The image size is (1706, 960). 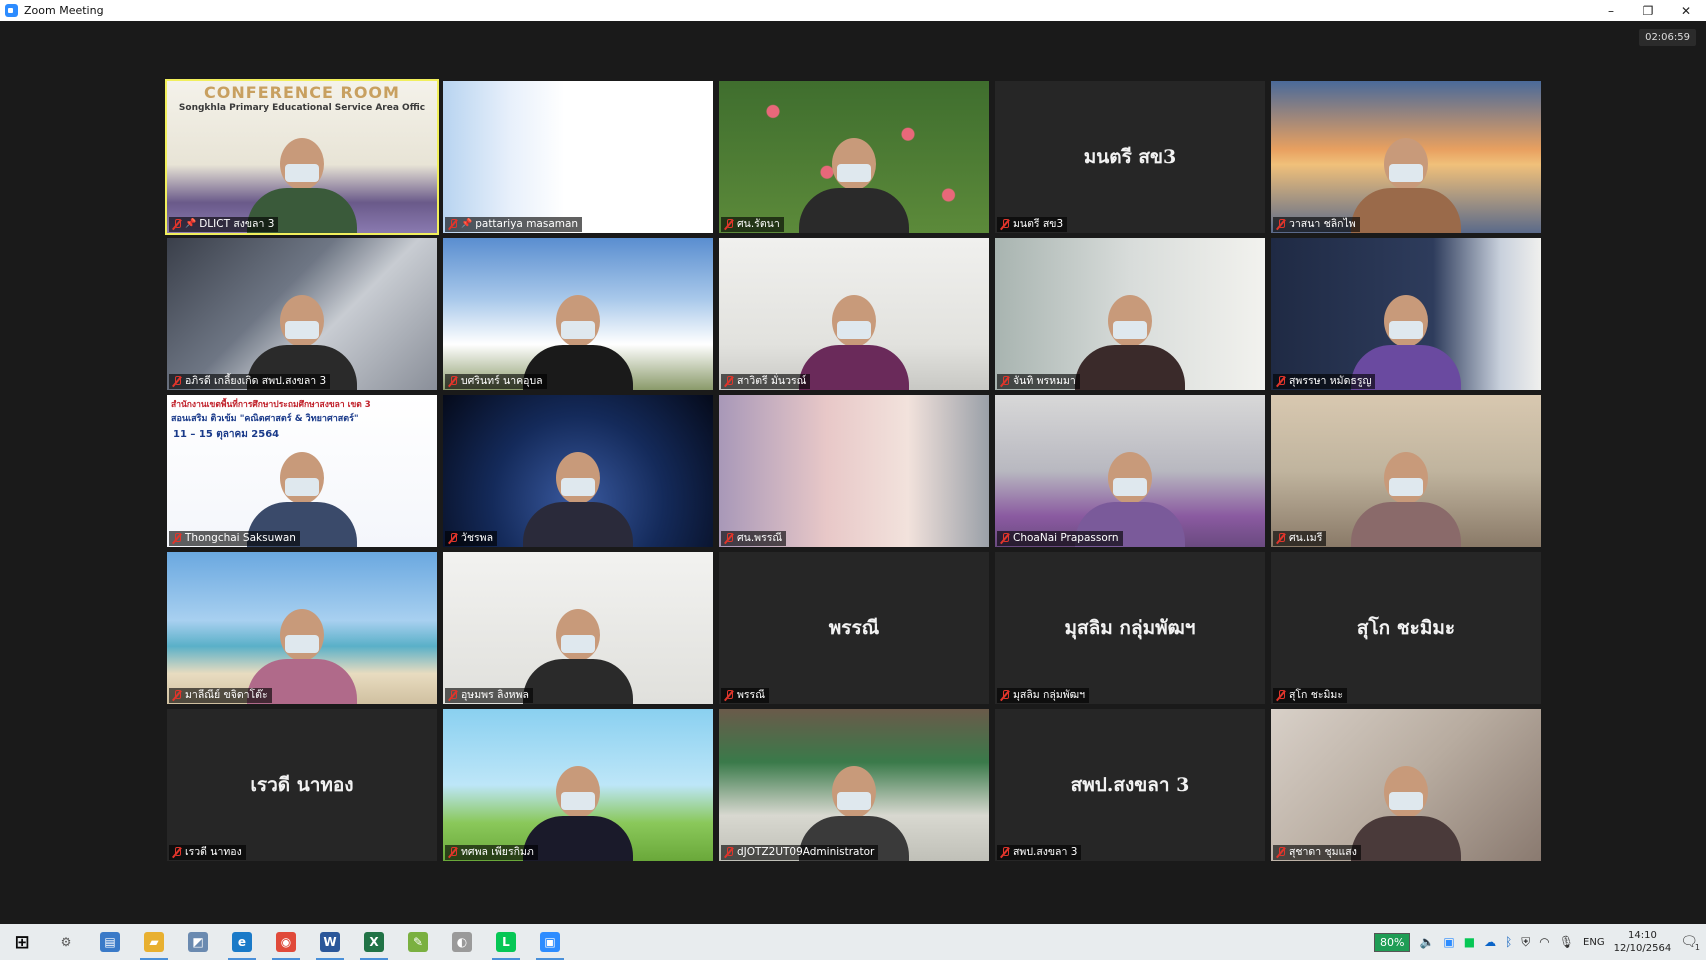 I want to click on zoom-tray-icon: ▣, so click(x=1448, y=942).